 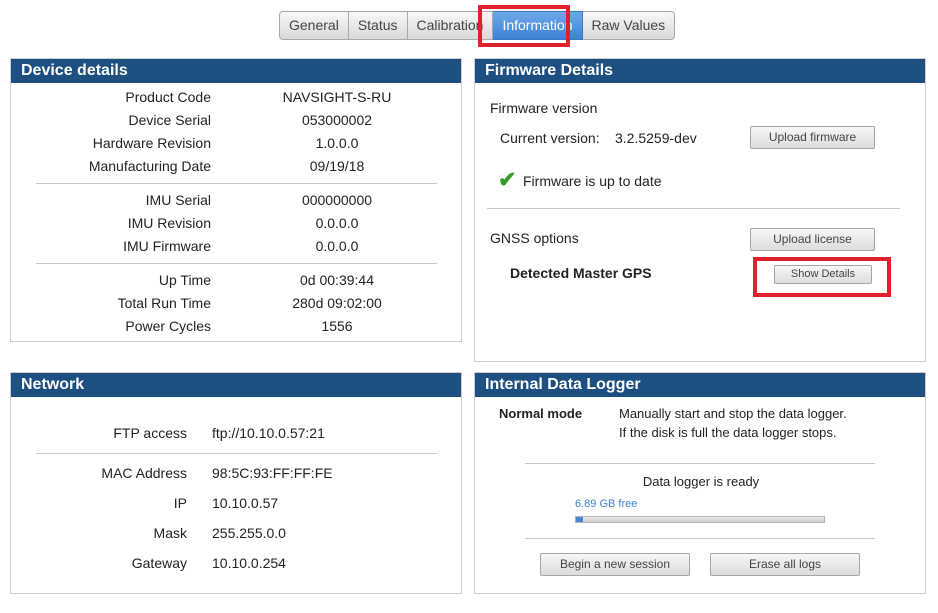 I want to click on normal-mode-label: Normal mode, so click(x=541, y=413).